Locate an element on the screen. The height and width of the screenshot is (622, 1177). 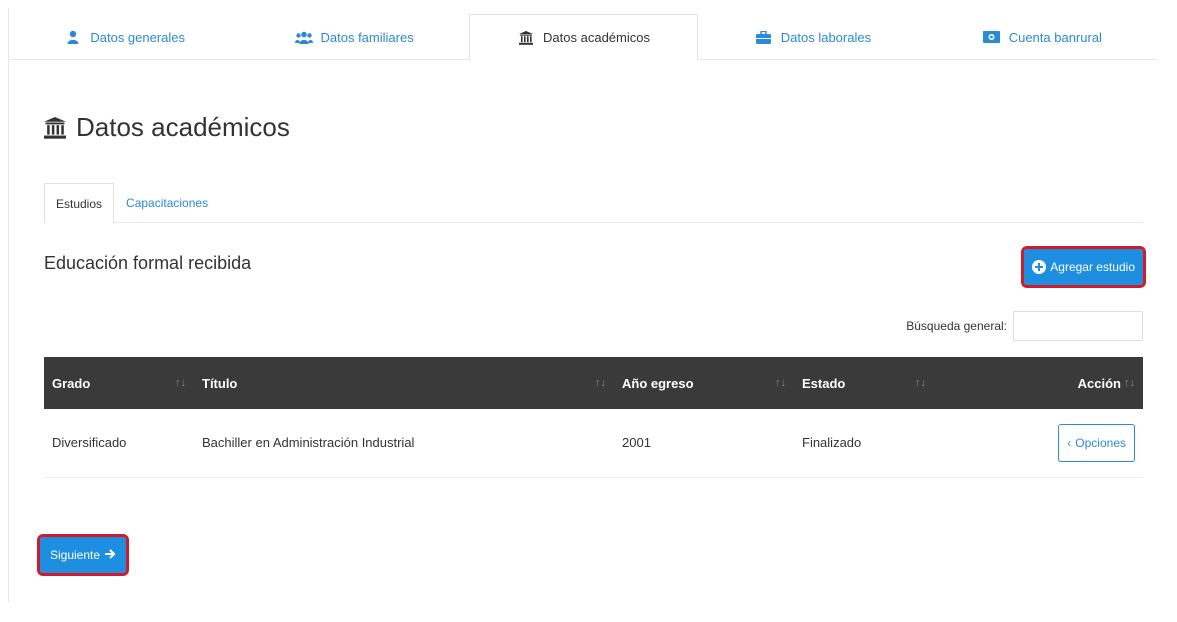
tab-datos-laborales: Datos laborales is located at coordinates (812, 36).